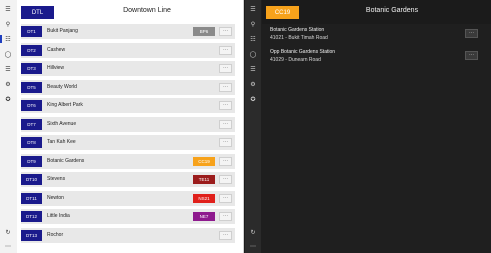 The width and height of the screenshot is (491, 253). Describe the element at coordinates (31, 31) in the screenshot. I see `station-code-badge: DT1` at that location.